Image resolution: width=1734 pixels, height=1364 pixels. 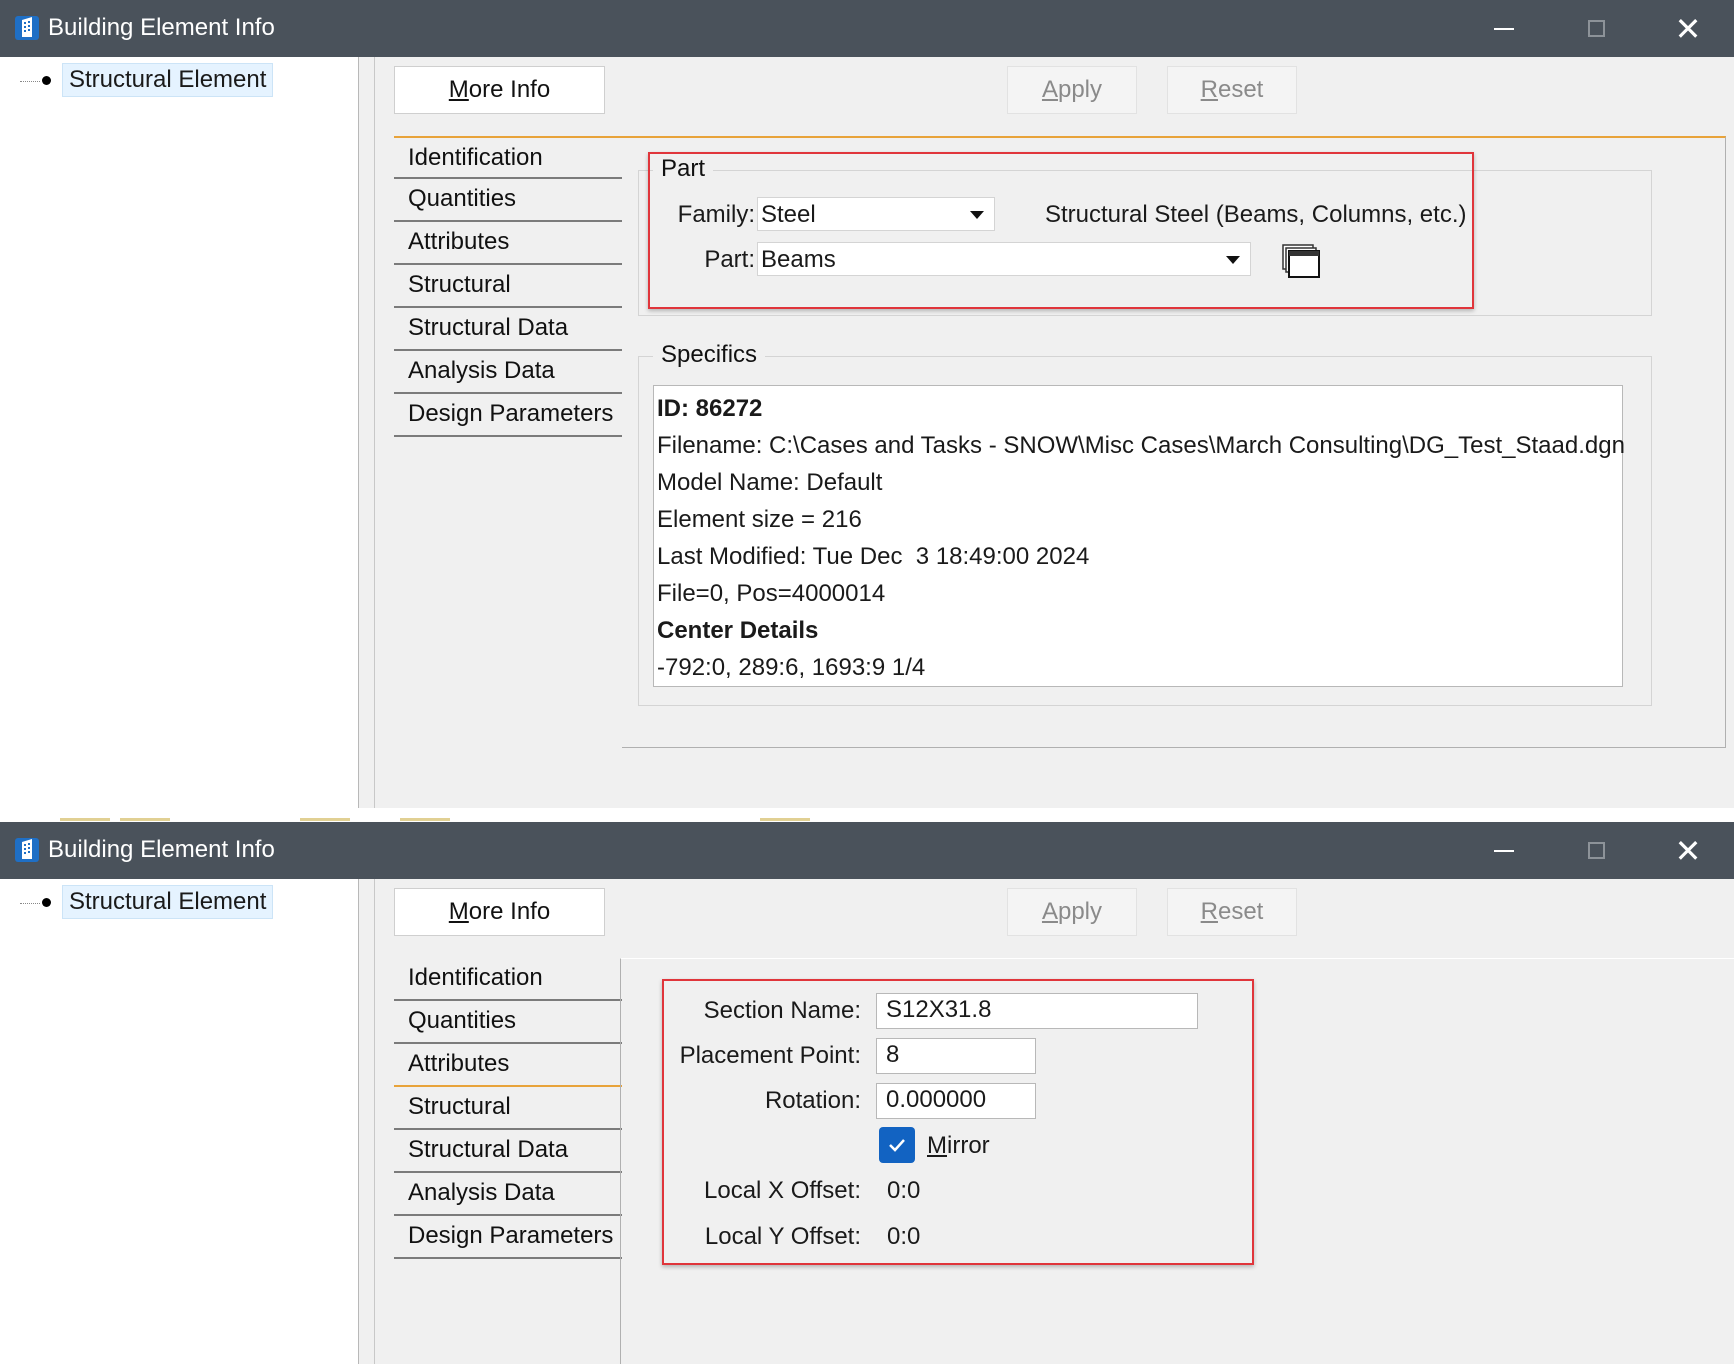 What do you see at coordinates (710, 408) in the screenshot?
I see `specifics-id: ID: 86272` at bounding box center [710, 408].